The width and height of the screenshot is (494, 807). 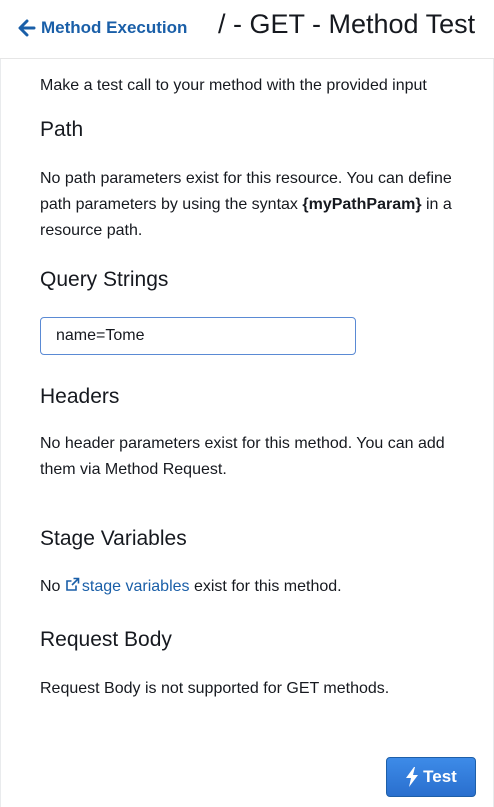 What do you see at coordinates (198, 336) in the screenshot?
I see `query-strings-input` at bounding box center [198, 336].